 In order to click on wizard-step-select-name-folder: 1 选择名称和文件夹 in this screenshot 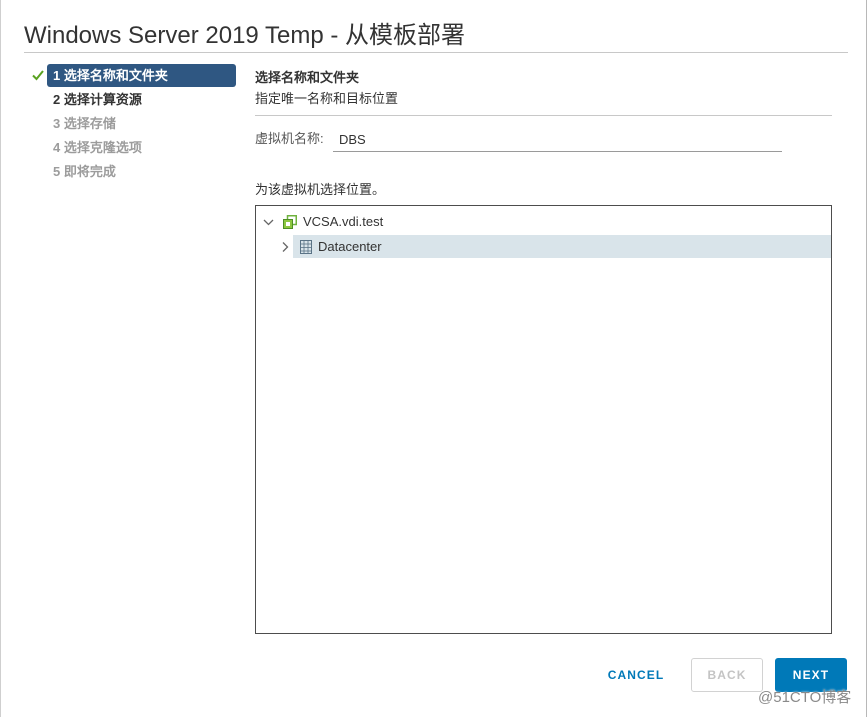, I will do `click(134, 75)`.